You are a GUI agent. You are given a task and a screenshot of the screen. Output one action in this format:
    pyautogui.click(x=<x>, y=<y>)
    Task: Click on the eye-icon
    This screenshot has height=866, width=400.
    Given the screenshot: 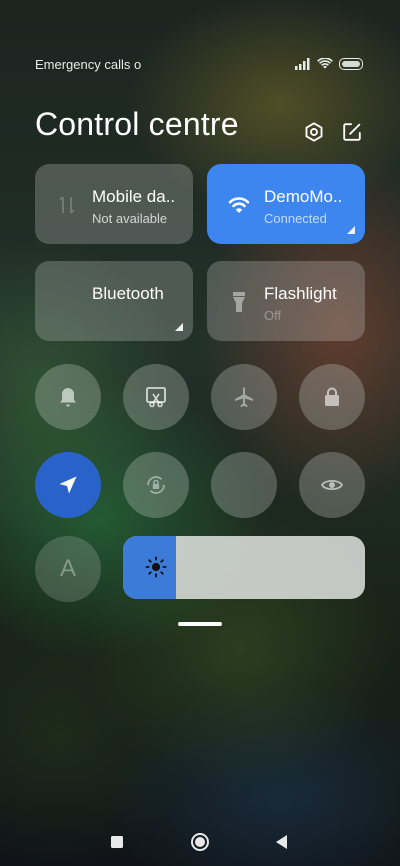 What is the action you would take?
    pyautogui.click(x=332, y=485)
    